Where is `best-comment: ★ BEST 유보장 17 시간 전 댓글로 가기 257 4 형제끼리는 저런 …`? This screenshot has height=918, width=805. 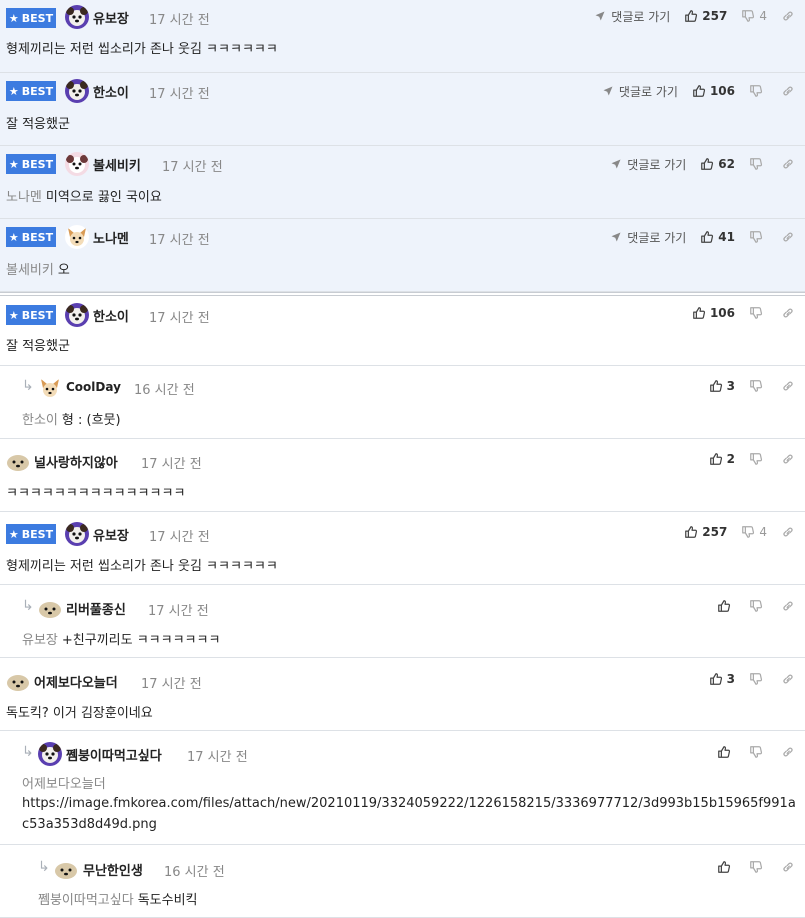 best-comment: ★ BEST 유보장 17 시간 전 댓글로 가기 257 4 형제끼리는 저런 … is located at coordinates (402, 36).